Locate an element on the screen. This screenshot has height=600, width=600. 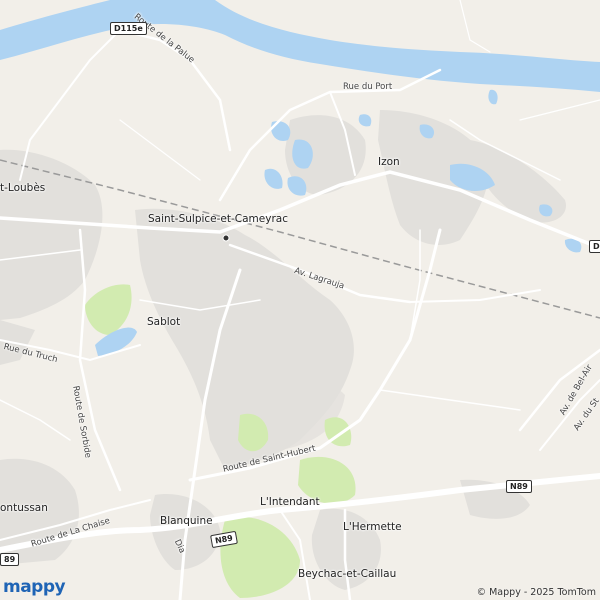
place-lintendant: L'Intendant is located at coordinates (290, 502).